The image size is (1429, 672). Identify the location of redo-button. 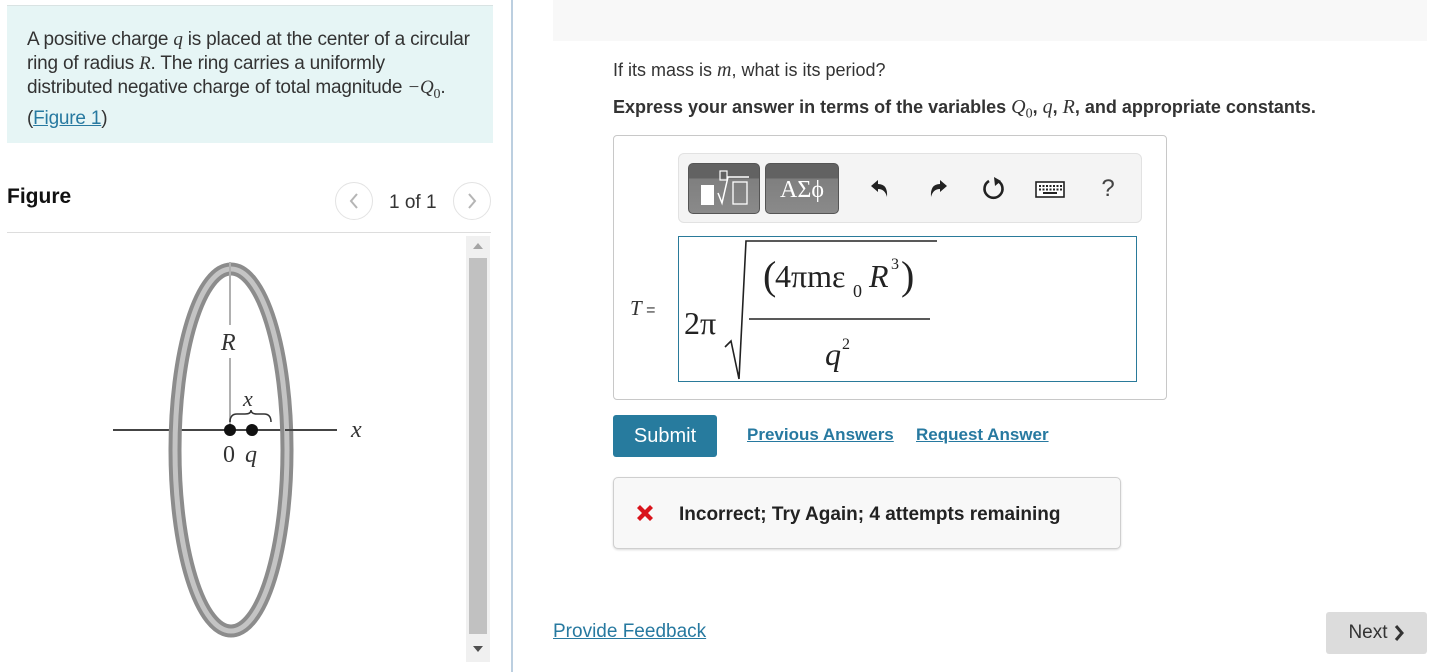
(938, 189).